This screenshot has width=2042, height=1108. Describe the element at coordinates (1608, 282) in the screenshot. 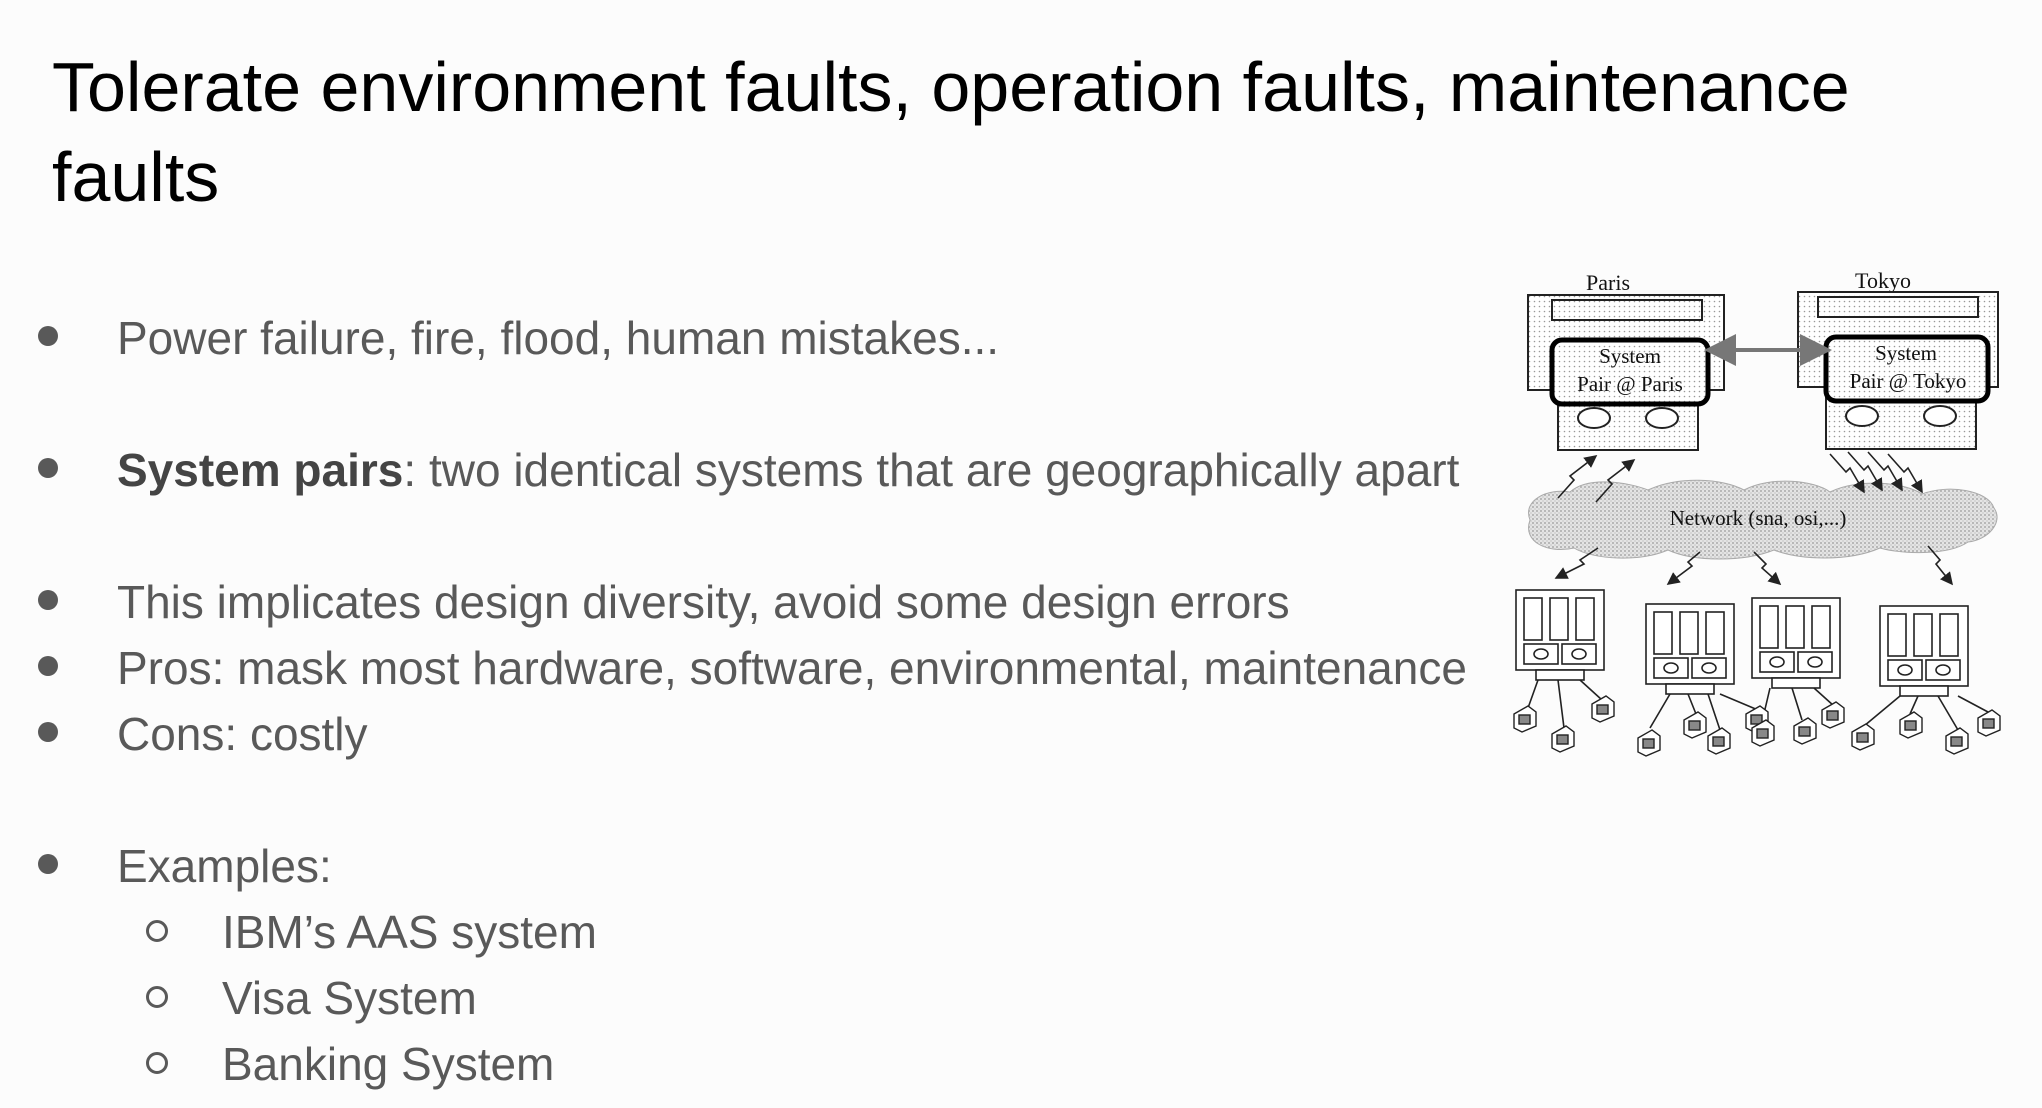

I see `site-label-paris: Paris` at that location.